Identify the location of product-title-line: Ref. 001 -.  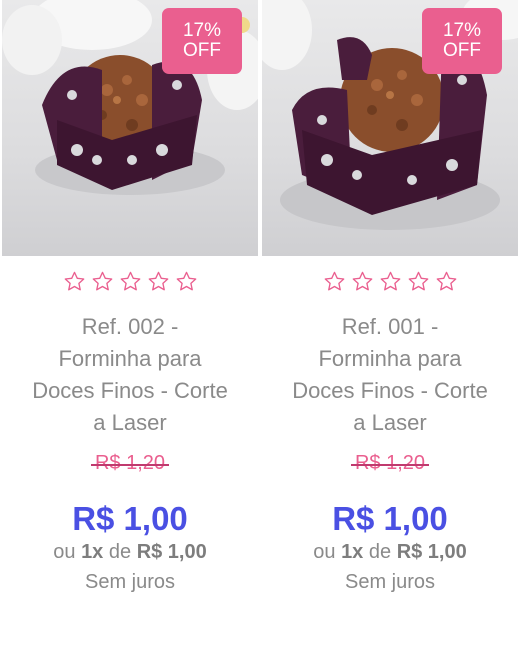
(390, 326).